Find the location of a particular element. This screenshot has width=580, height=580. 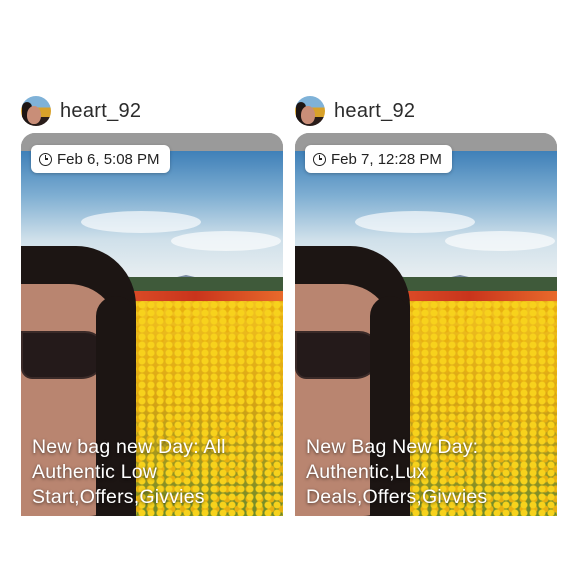

caption-line: Deals,Offers,Givvies is located at coordinates (397, 497).